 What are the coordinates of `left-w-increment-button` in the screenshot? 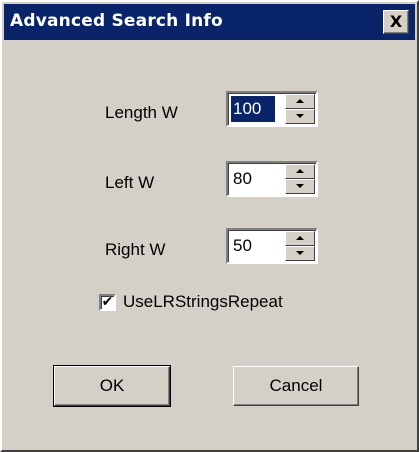 It's located at (300, 171).